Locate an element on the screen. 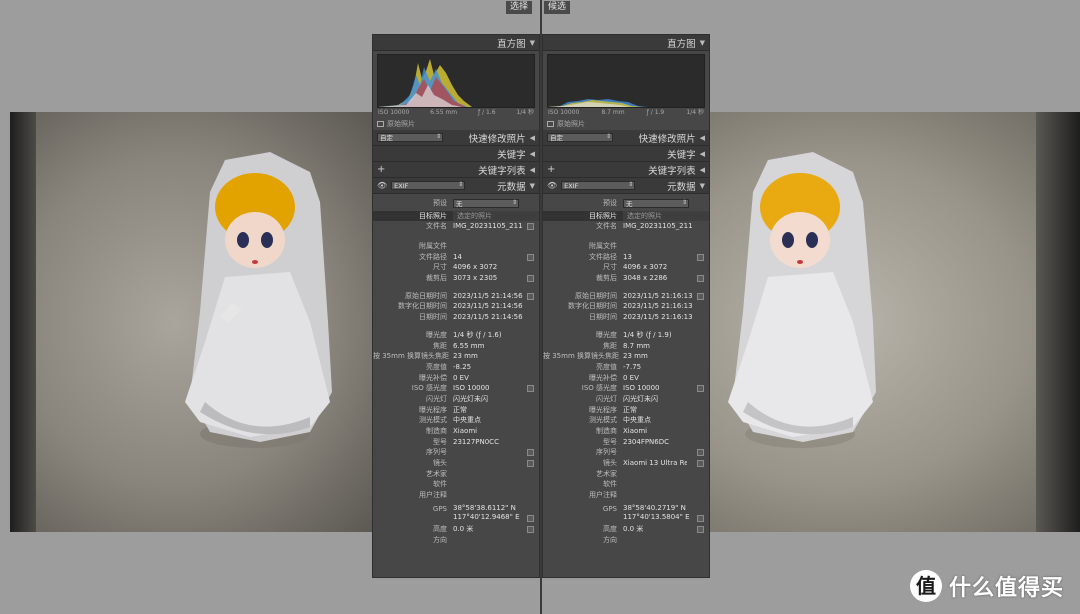 The width and height of the screenshot is (1080, 614). meta-row-artist: 艺术家 is located at coordinates (606, 473).